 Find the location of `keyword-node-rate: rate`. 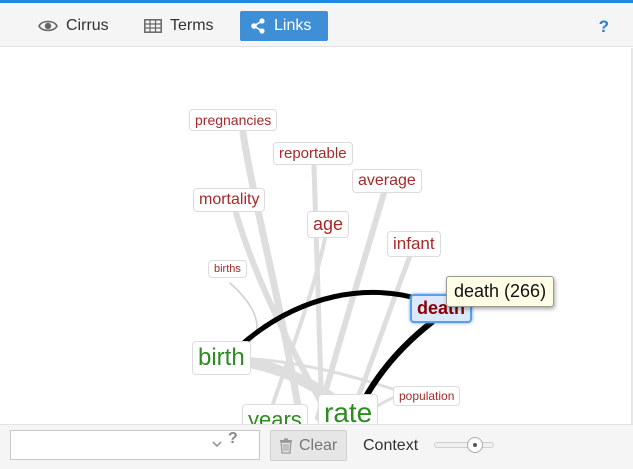

keyword-node-rate: rate is located at coordinates (348, 409).